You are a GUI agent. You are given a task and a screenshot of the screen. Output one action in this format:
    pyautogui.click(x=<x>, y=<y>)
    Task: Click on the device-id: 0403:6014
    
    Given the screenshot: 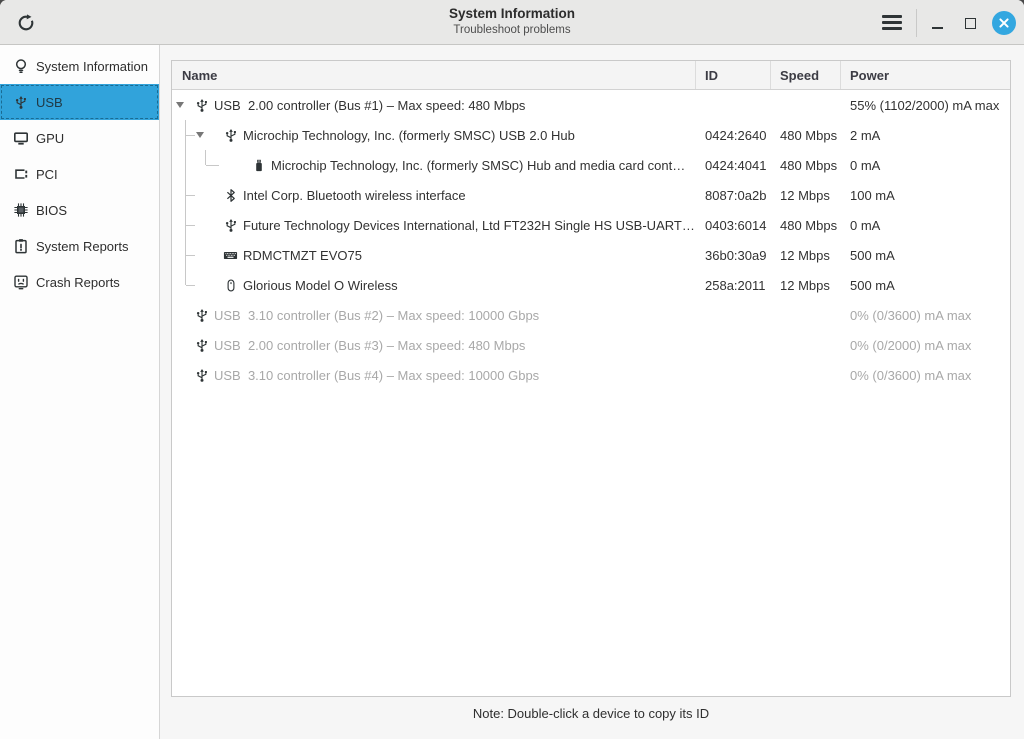 What is the action you would take?
    pyautogui.click(x=736, y=225)
    